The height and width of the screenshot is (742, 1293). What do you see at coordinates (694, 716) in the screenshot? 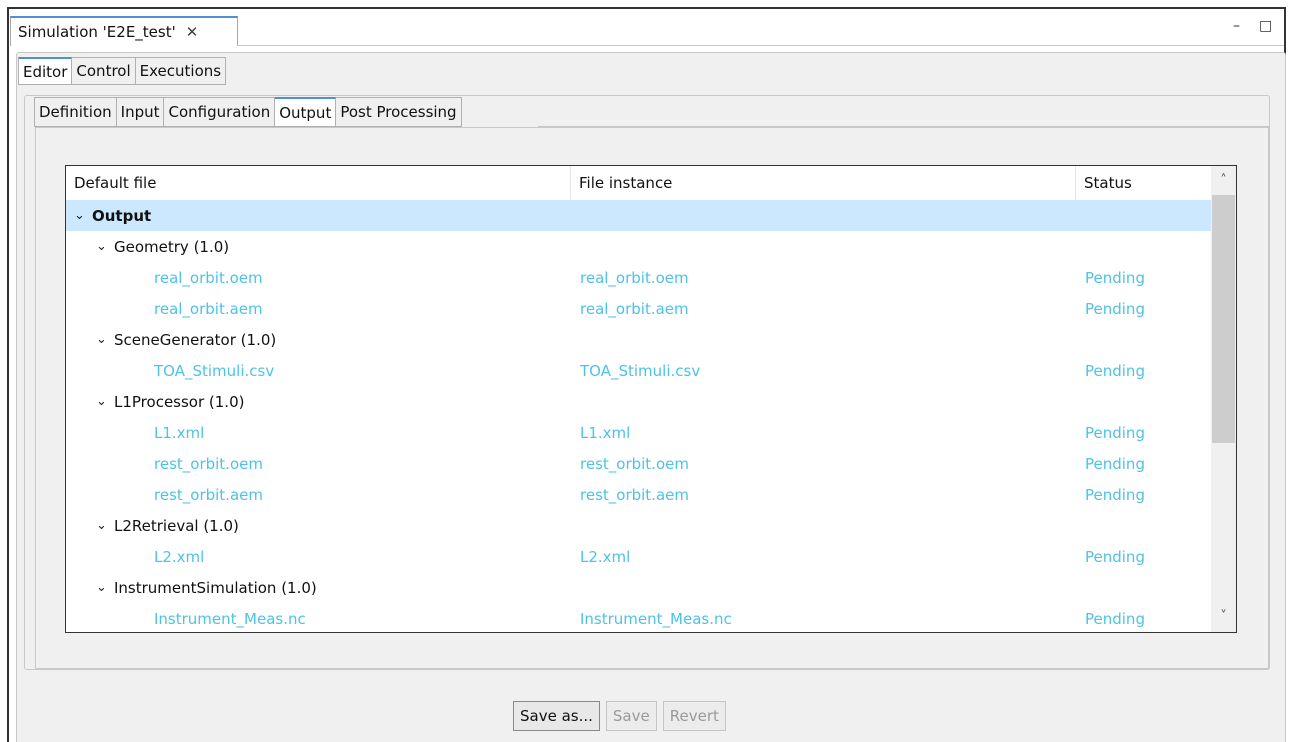
I see `revert-button: Revert` at bounding box center [694, 716].